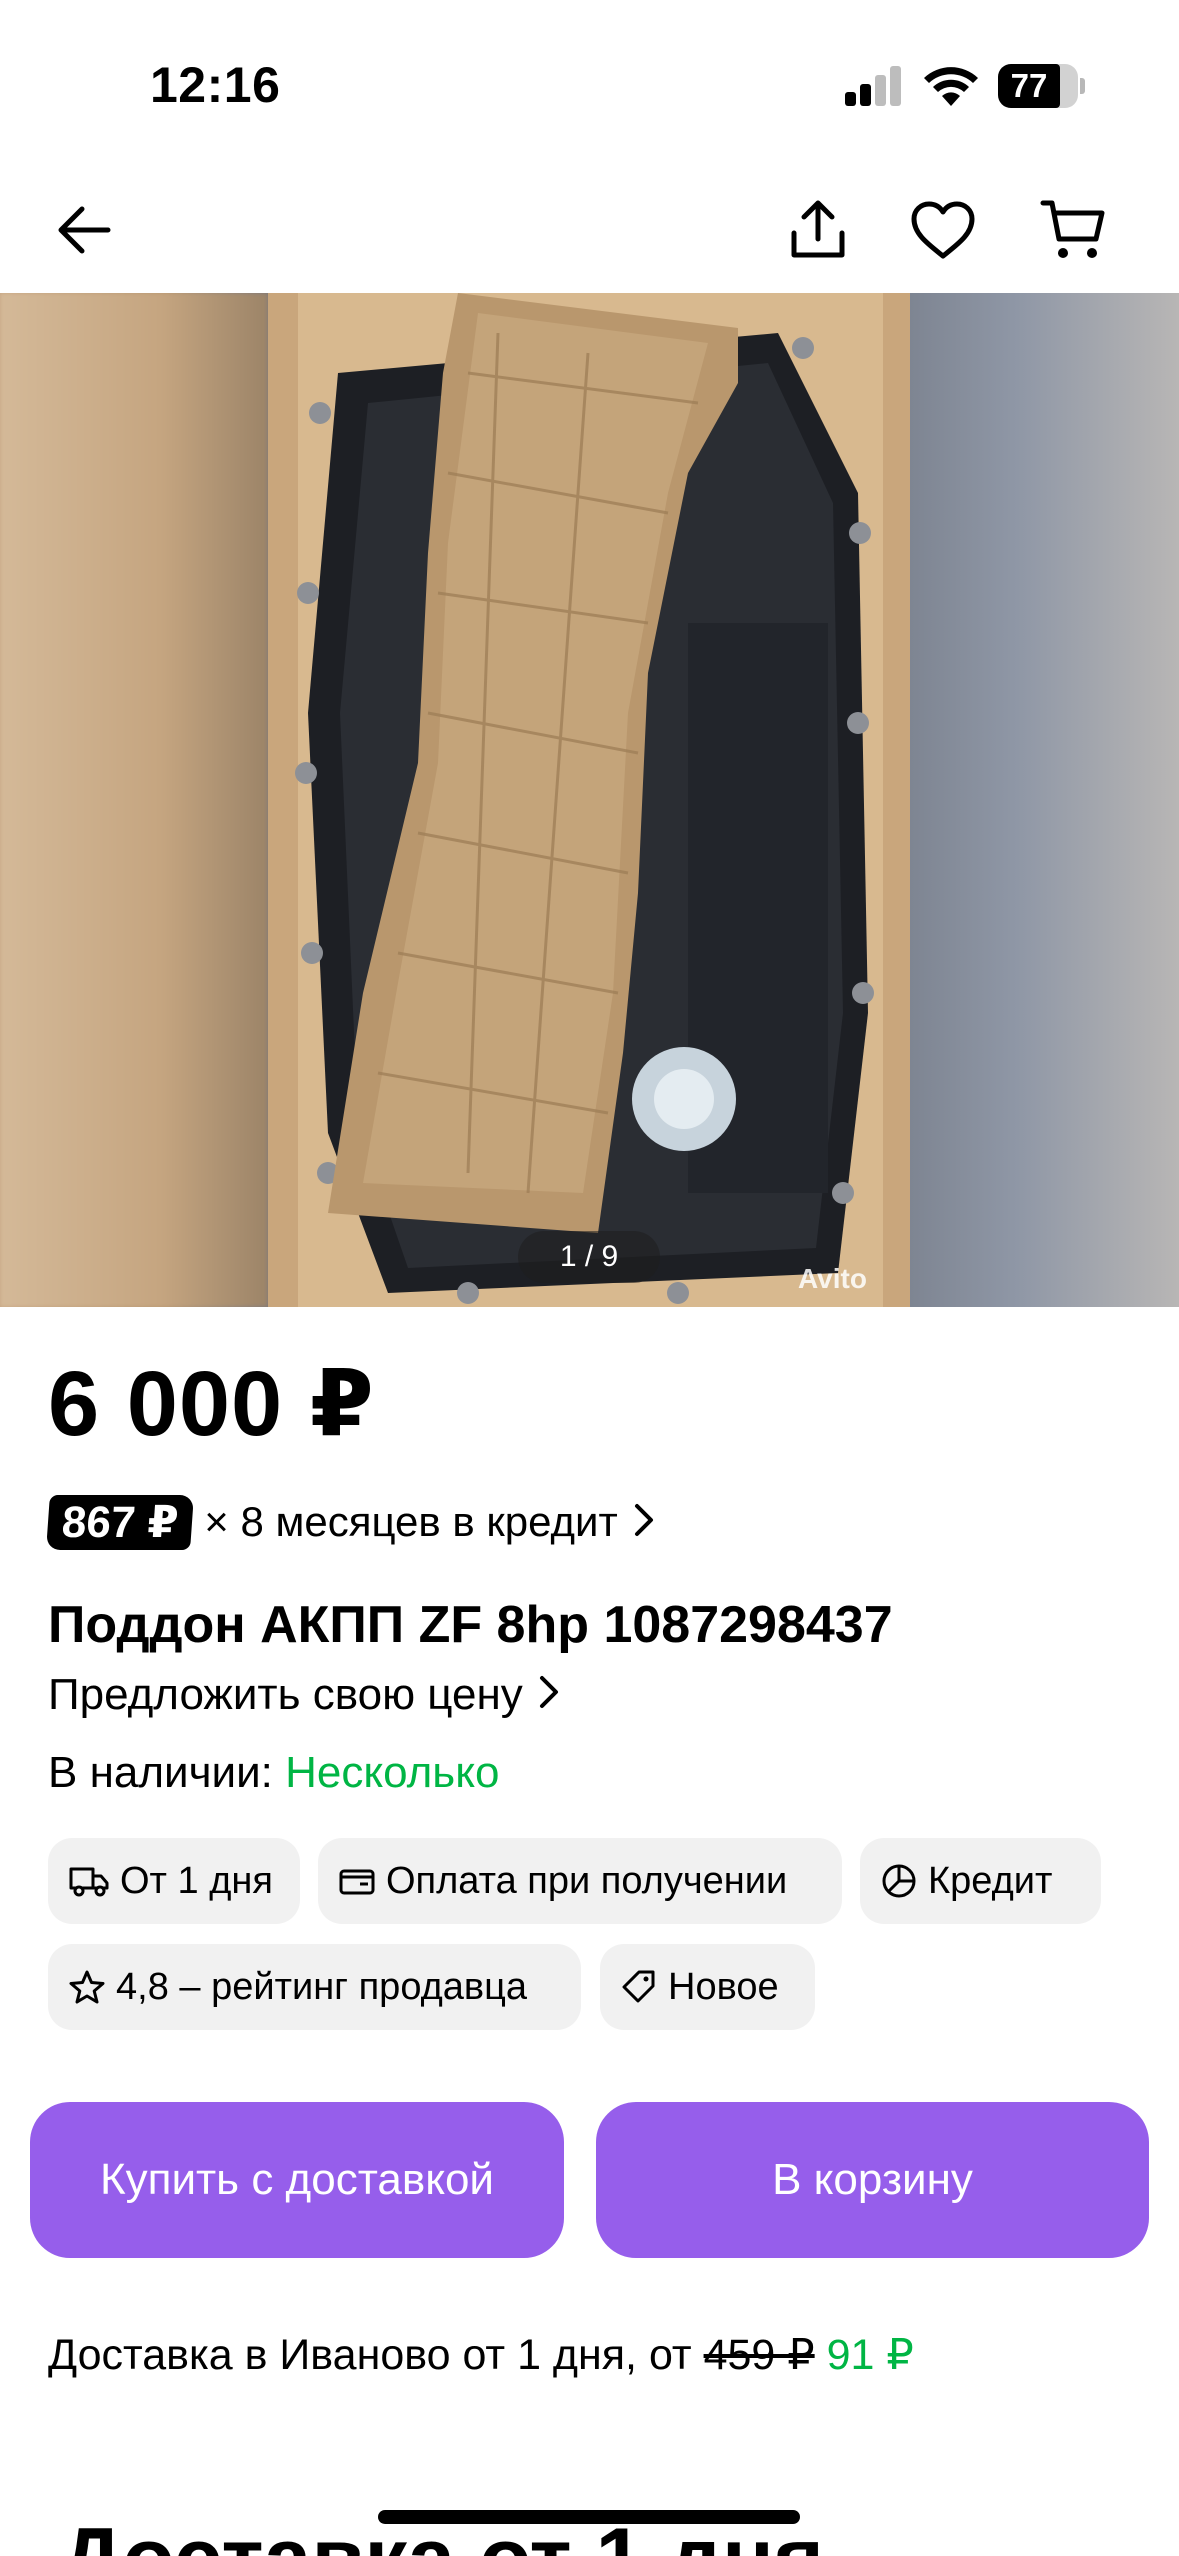  I want to click on add-to-cart-button: В корзину, so click(872, 2180).